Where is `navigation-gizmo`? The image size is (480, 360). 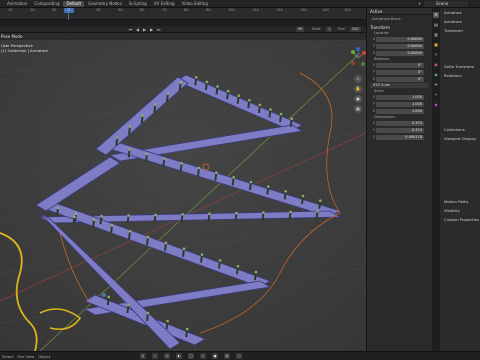 navigation-gizmo is located at coordinates (358, 58).